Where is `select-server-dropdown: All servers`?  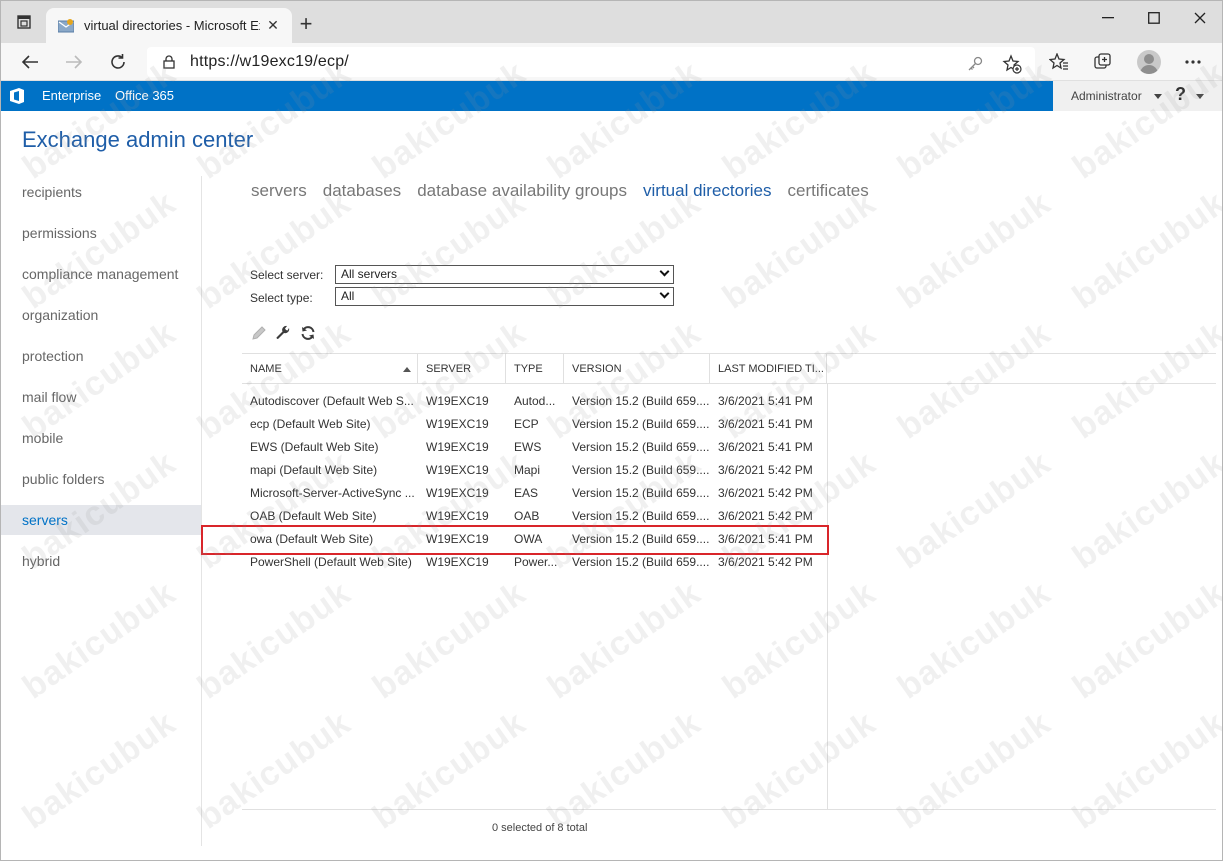 select-server-dropdown: All servers is located at coordinates (504, 274).